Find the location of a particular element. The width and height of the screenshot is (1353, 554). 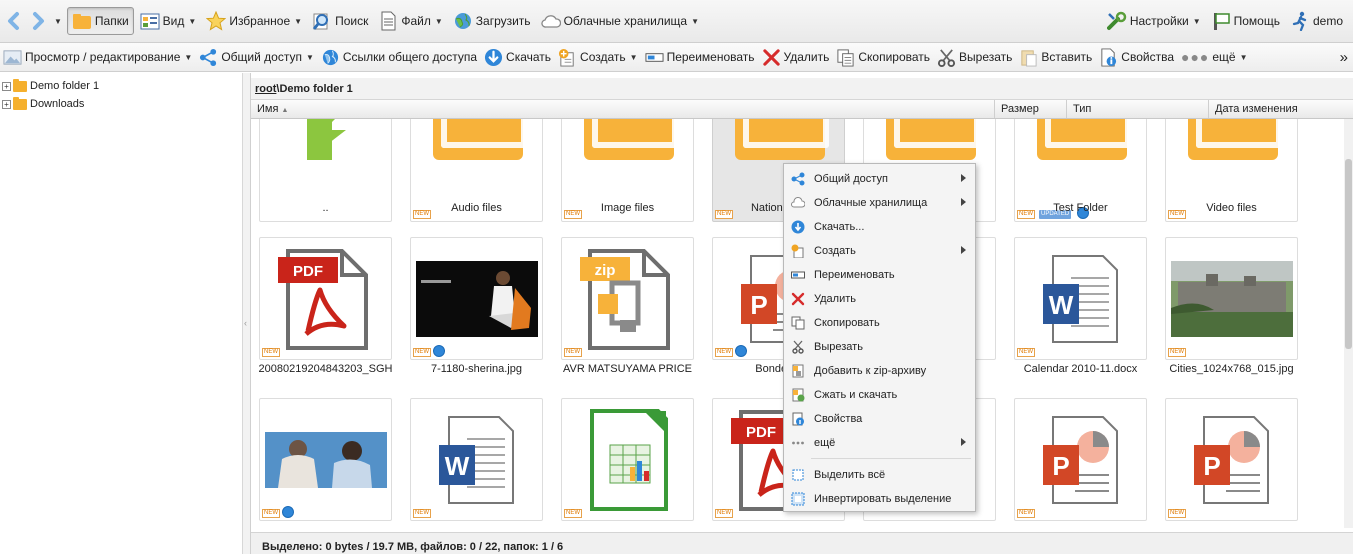

view-layout-icon is located at coordinates (150, 21).